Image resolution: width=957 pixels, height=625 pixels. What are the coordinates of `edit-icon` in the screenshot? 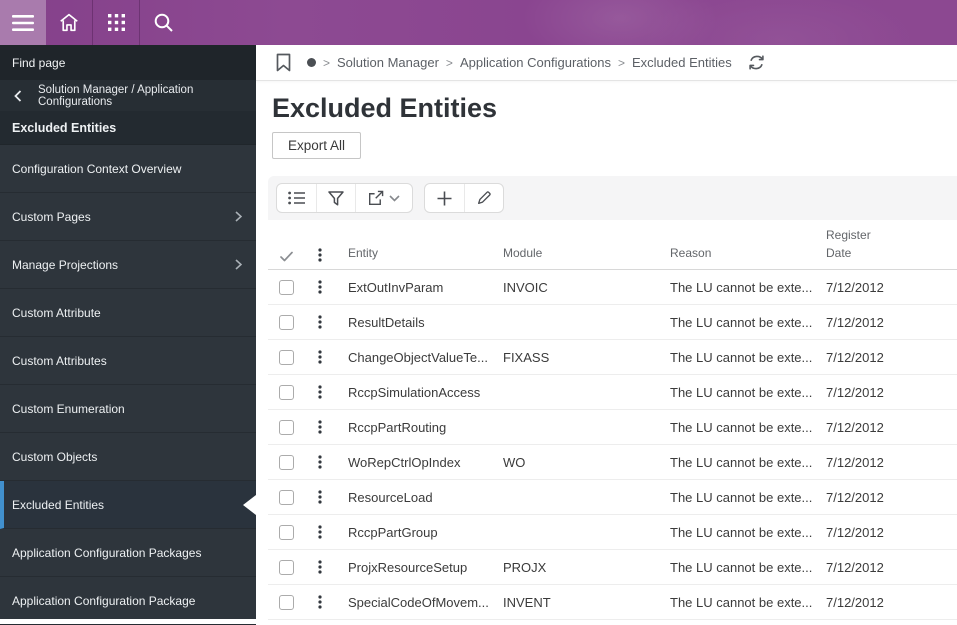 It's located at (483, 198).